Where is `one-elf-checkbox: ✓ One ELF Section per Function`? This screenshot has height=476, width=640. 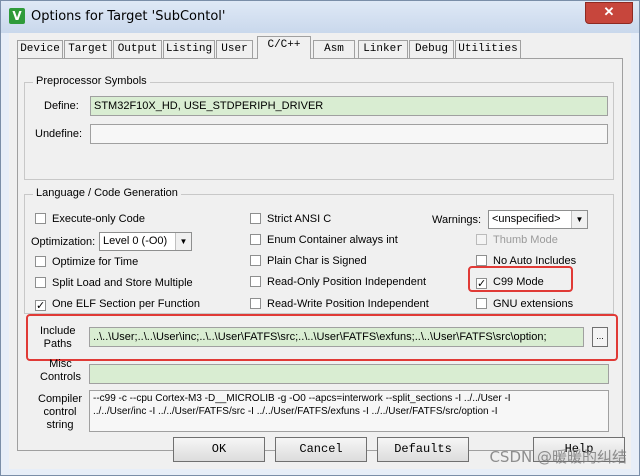 one-elf-checkbox: ✓ One ELF Section per Function is located at coordinates (117, 305).